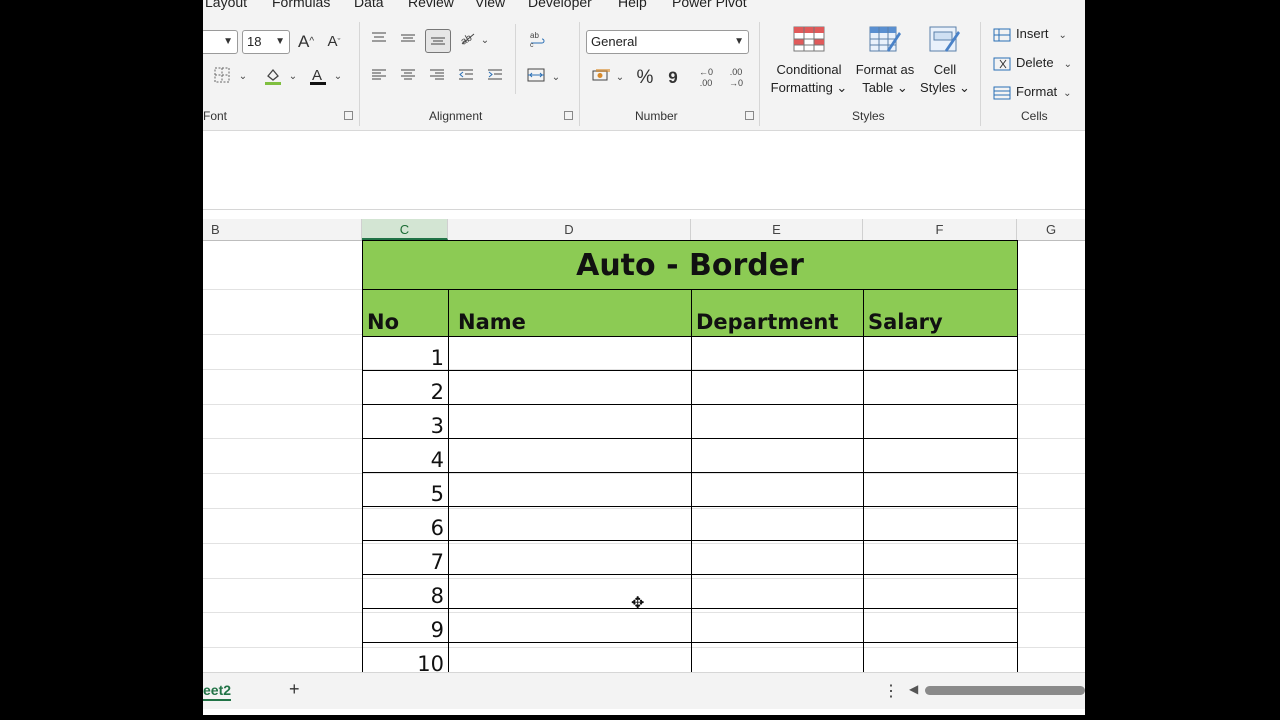 Image resolution: width=1280 pixels, height=720 pixels. Describe the element at coordinates (226, 5) in the screenshot. I see `tab-page-layout: Layout` at that location.